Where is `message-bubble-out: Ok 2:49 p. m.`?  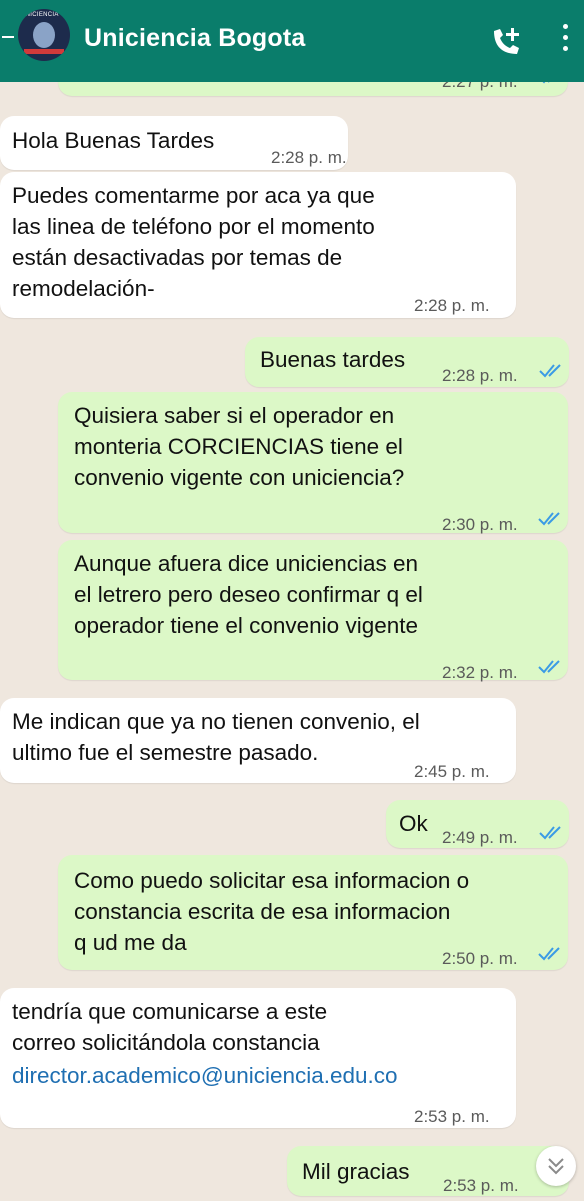
message-bubble-out: Ok 2:49 p. m. is located at coordinates (477, 824).